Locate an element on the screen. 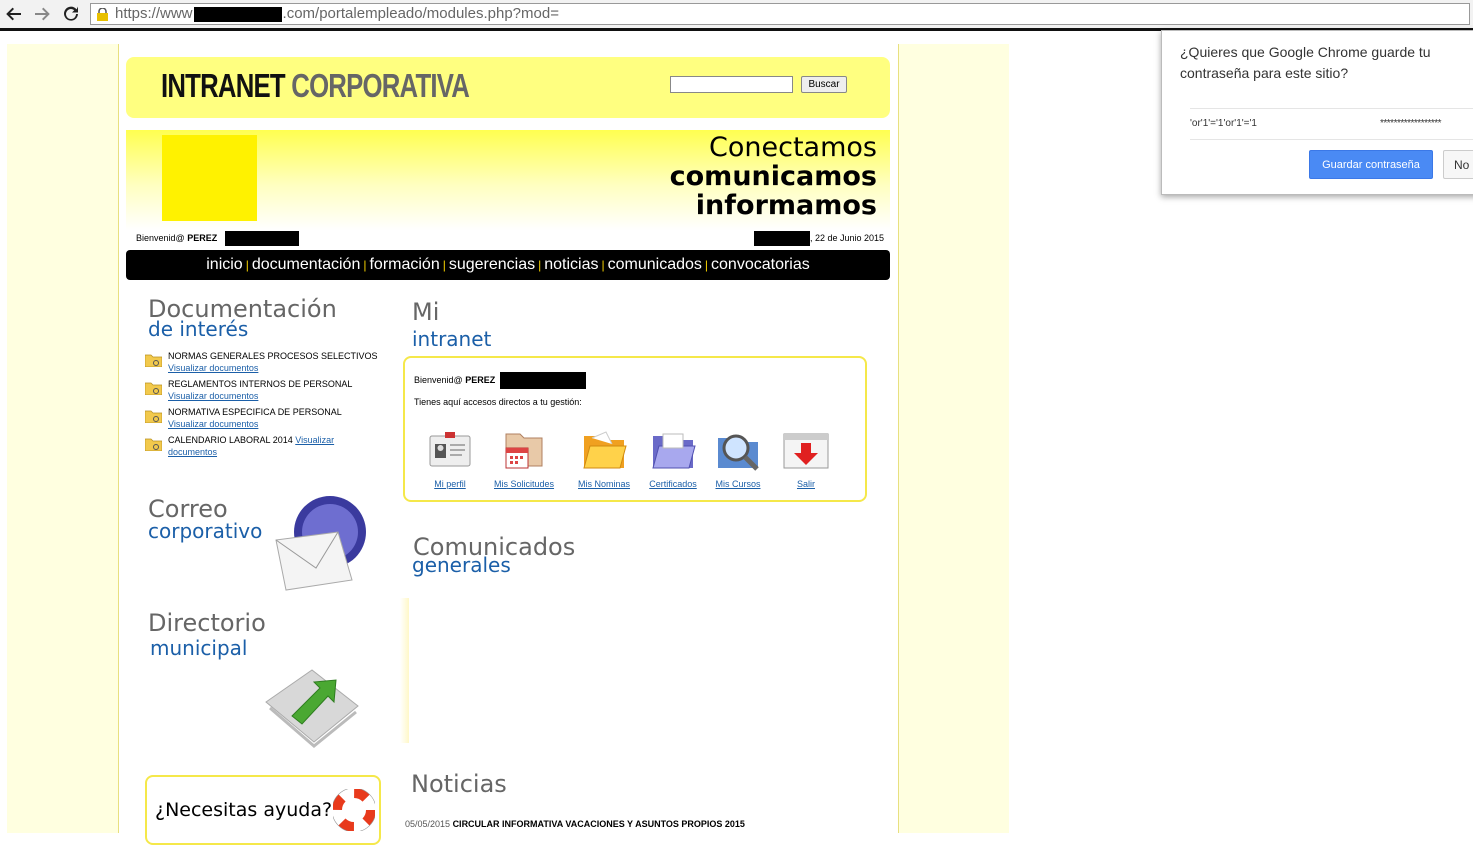  shortcut-mi-perfil: Mi perfil is located at coordinates (450, 457).